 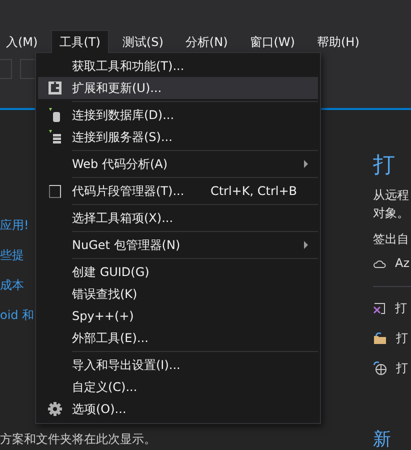 I want to click on description-text: 对象。, so click(x=391, y=213).